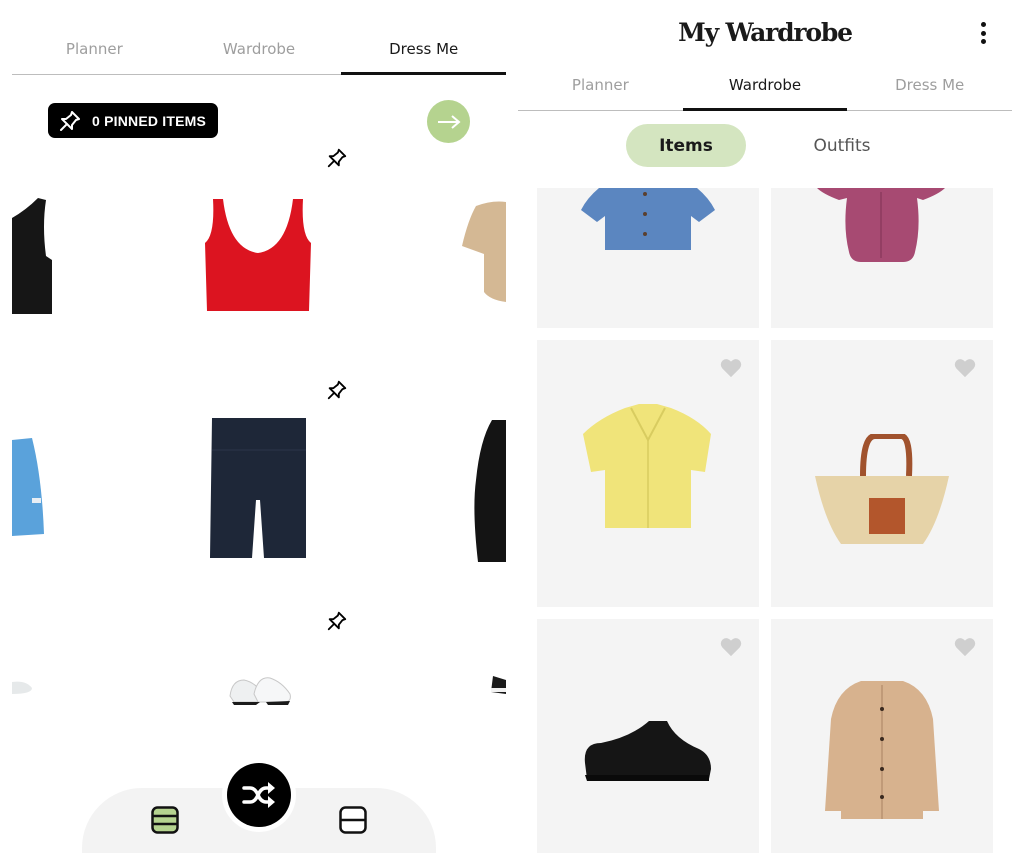 This screenshot has height=853, width=1024. What do you see at coordinates (70, 120) in the screenshot?
I see `pin-icon` at bounding box center [70, 120].